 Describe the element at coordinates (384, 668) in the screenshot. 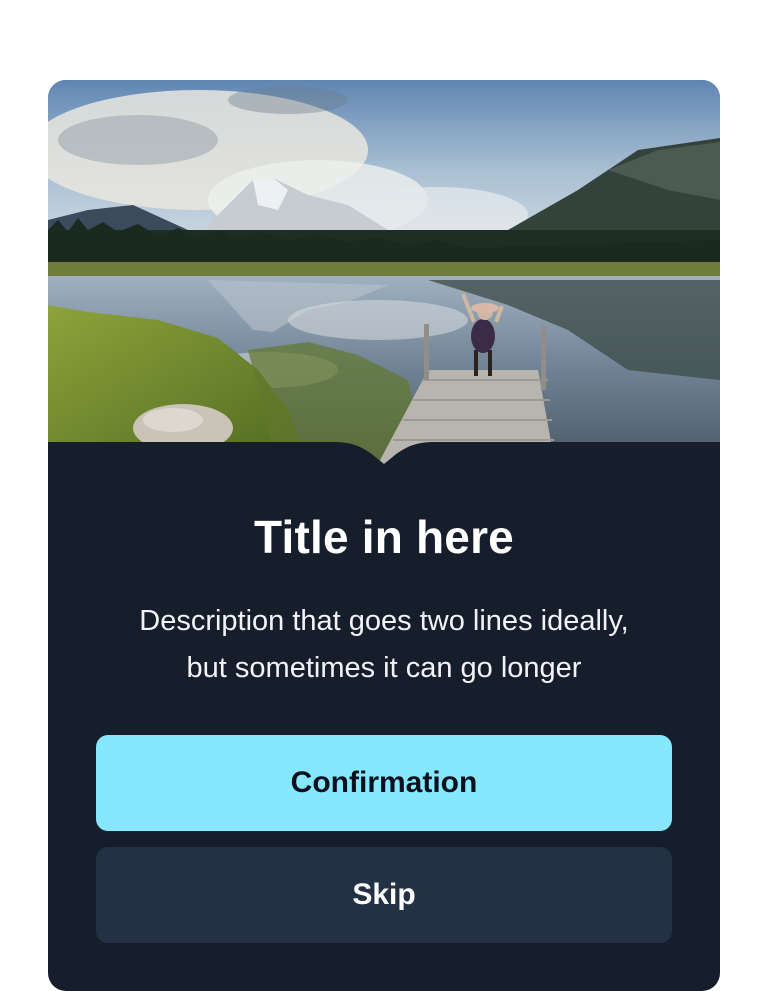

I see `description-line-2: but sometimes it can go longer` at that location.